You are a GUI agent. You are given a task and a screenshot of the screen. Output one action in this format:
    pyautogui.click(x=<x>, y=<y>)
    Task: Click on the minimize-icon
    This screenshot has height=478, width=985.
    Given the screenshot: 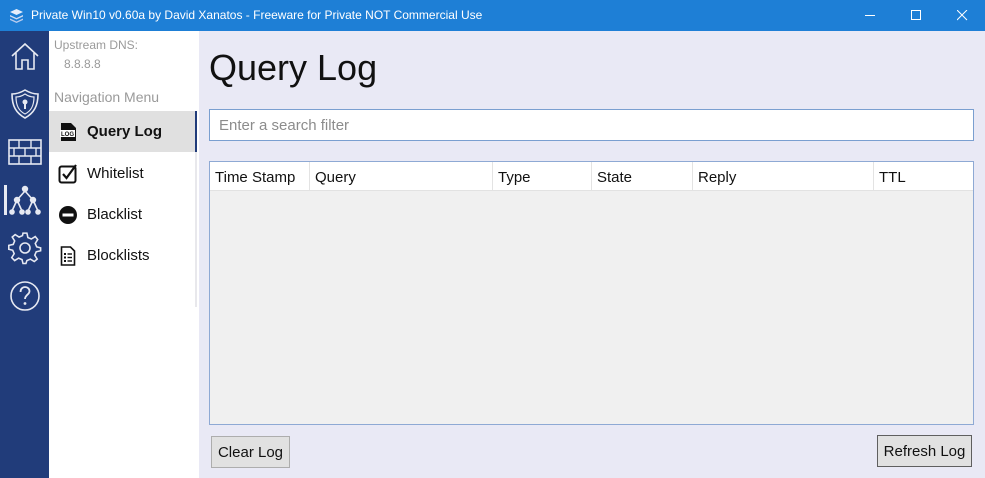 What is the action you would take?
    pyautogui.click(x=869, y=15)
    